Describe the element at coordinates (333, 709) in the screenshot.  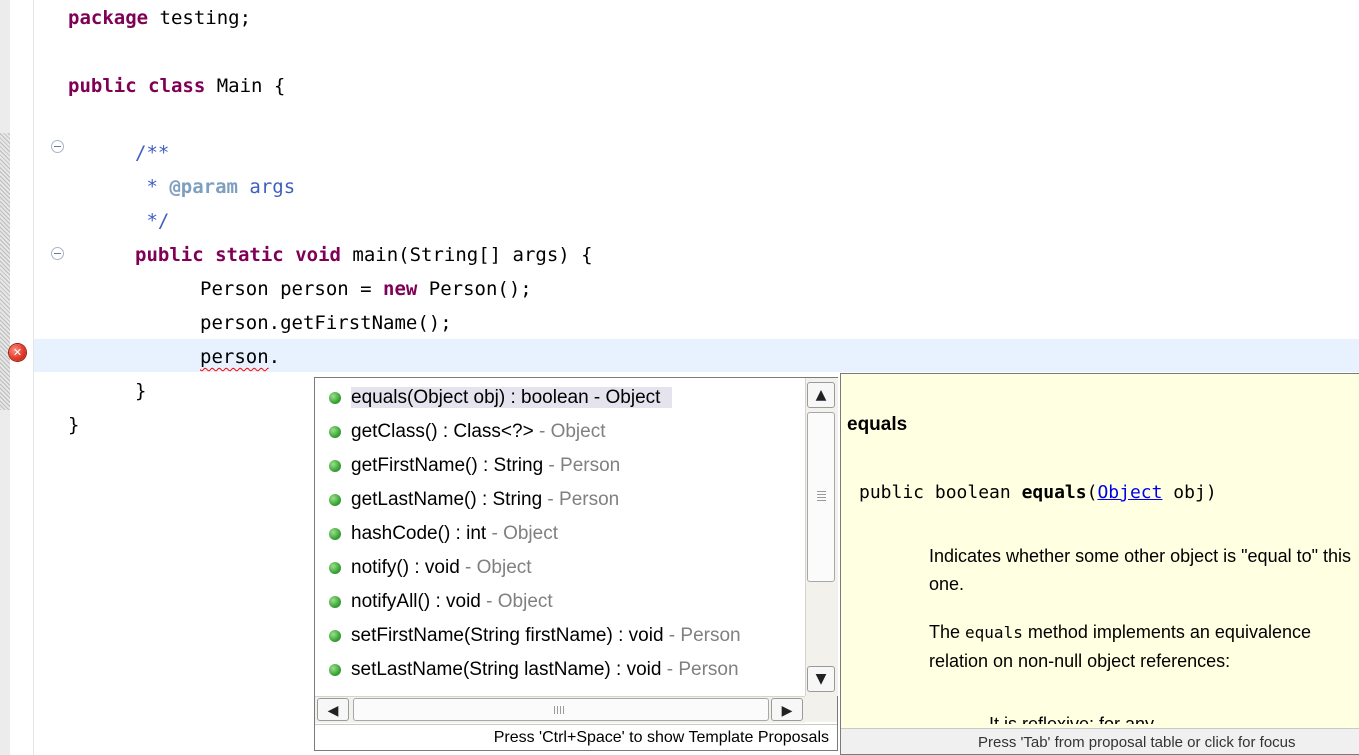
I see `scroll-left-button: ◀` at that location.